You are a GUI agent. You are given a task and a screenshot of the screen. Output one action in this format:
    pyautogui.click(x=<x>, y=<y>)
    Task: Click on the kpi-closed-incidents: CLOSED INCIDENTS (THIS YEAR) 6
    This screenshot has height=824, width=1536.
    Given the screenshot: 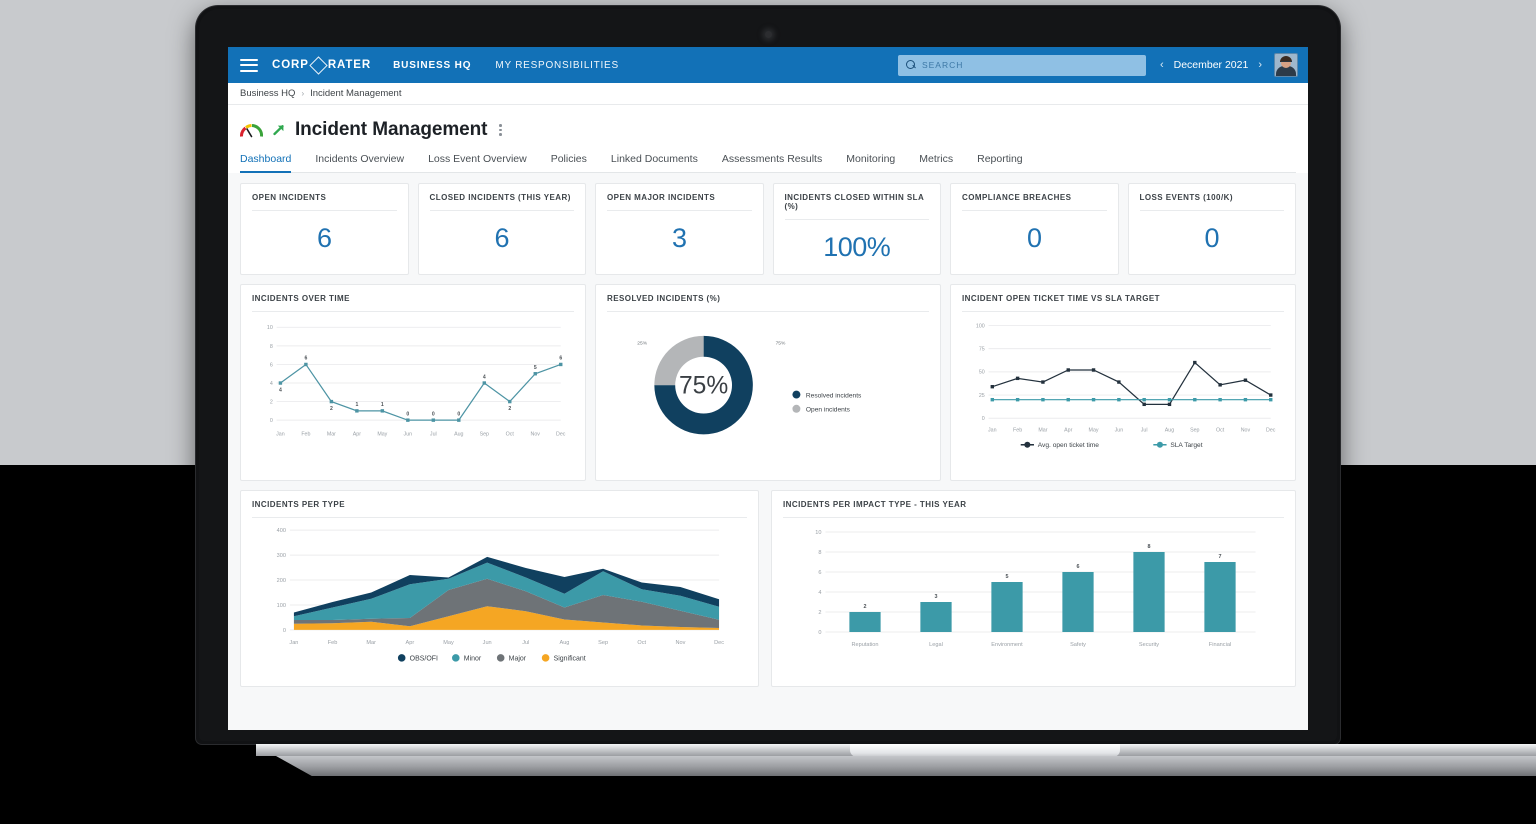 What is the action you would take?
    pyautogui.click(x=501, y=229)
    